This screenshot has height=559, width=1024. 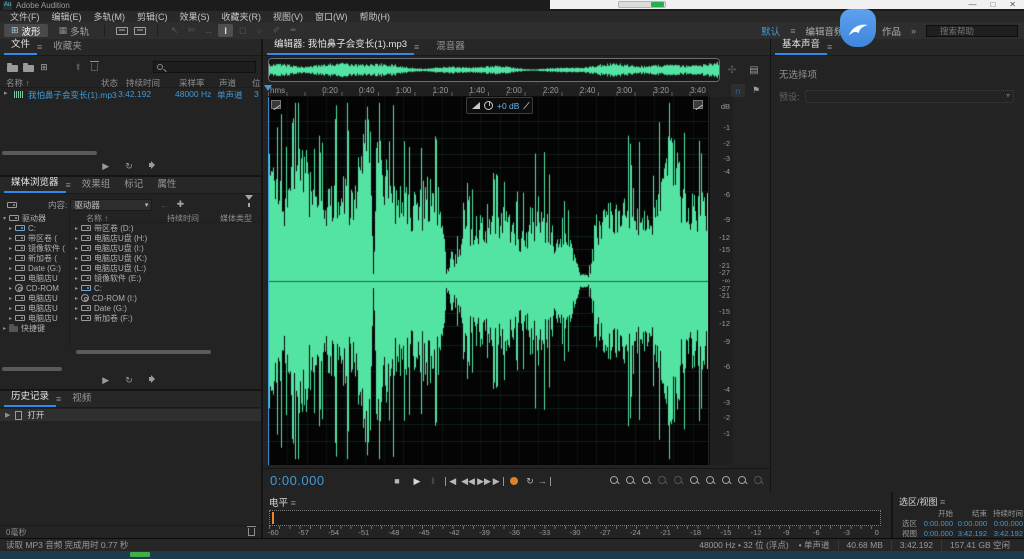 What do you see at coordinates (546, 481) in the screenshot?
I see `skip-selection-button: →❘` at bounding box center [546, 481].